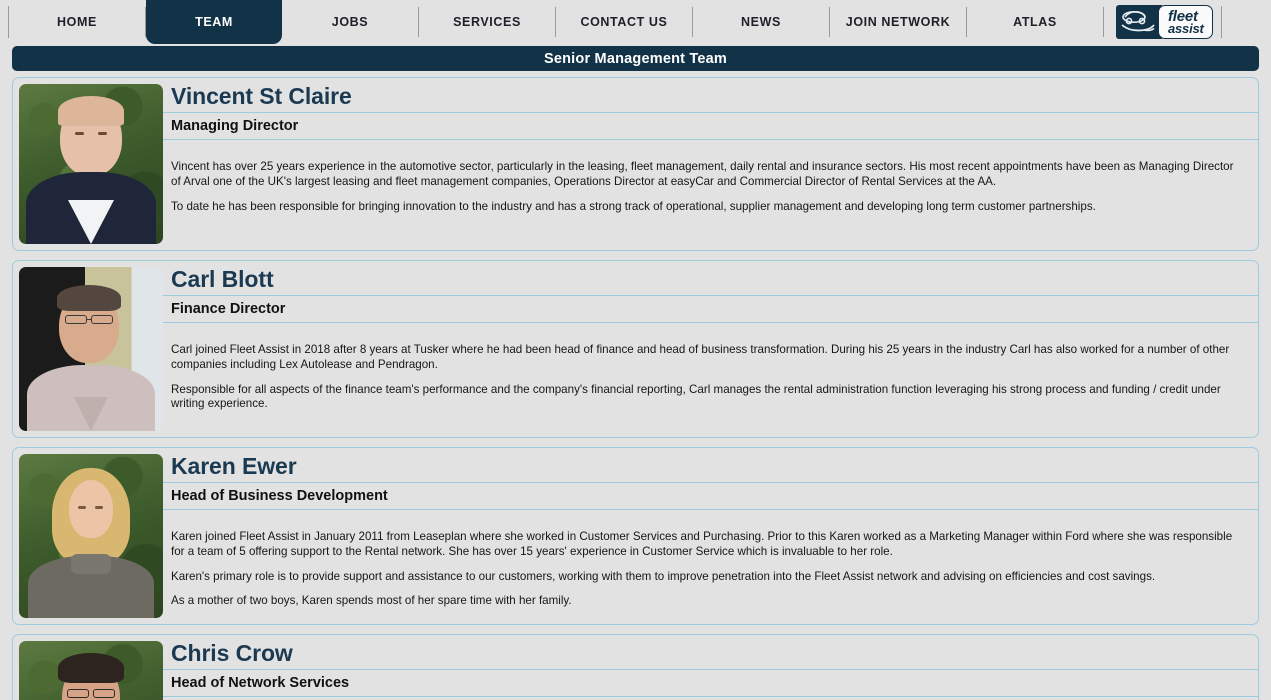 This screenshot has width=1271, height=700. Describe the element at coordinates (710, 278) in the screenshot. I see `profile-name: Carl Blott` at that location.